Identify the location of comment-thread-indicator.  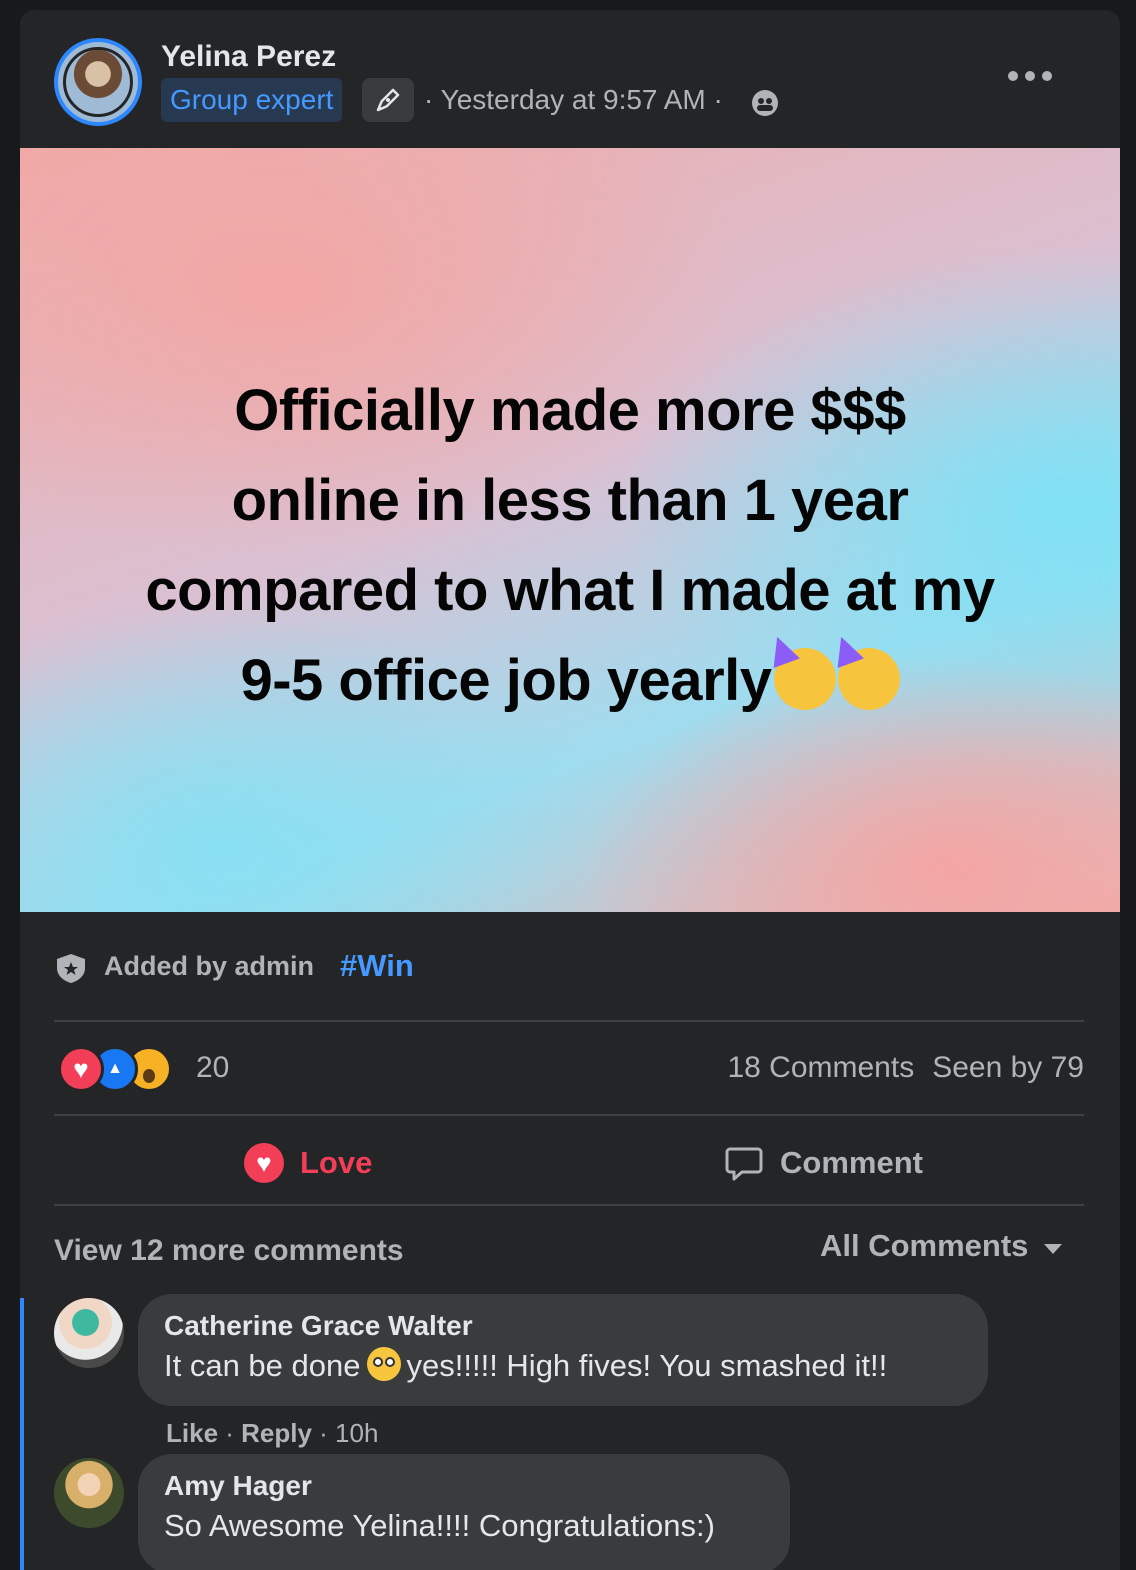
(22, 1434).